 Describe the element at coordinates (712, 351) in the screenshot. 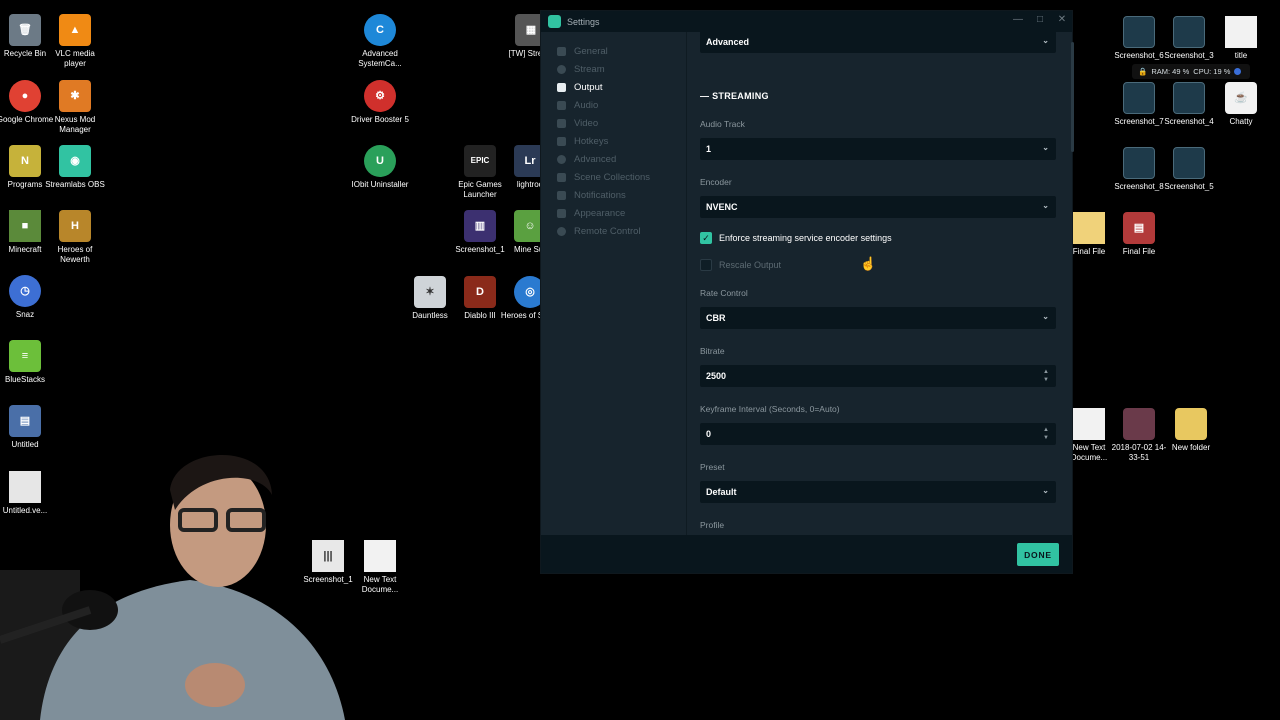

I see `bitrate-label: Bitrate` at that location.